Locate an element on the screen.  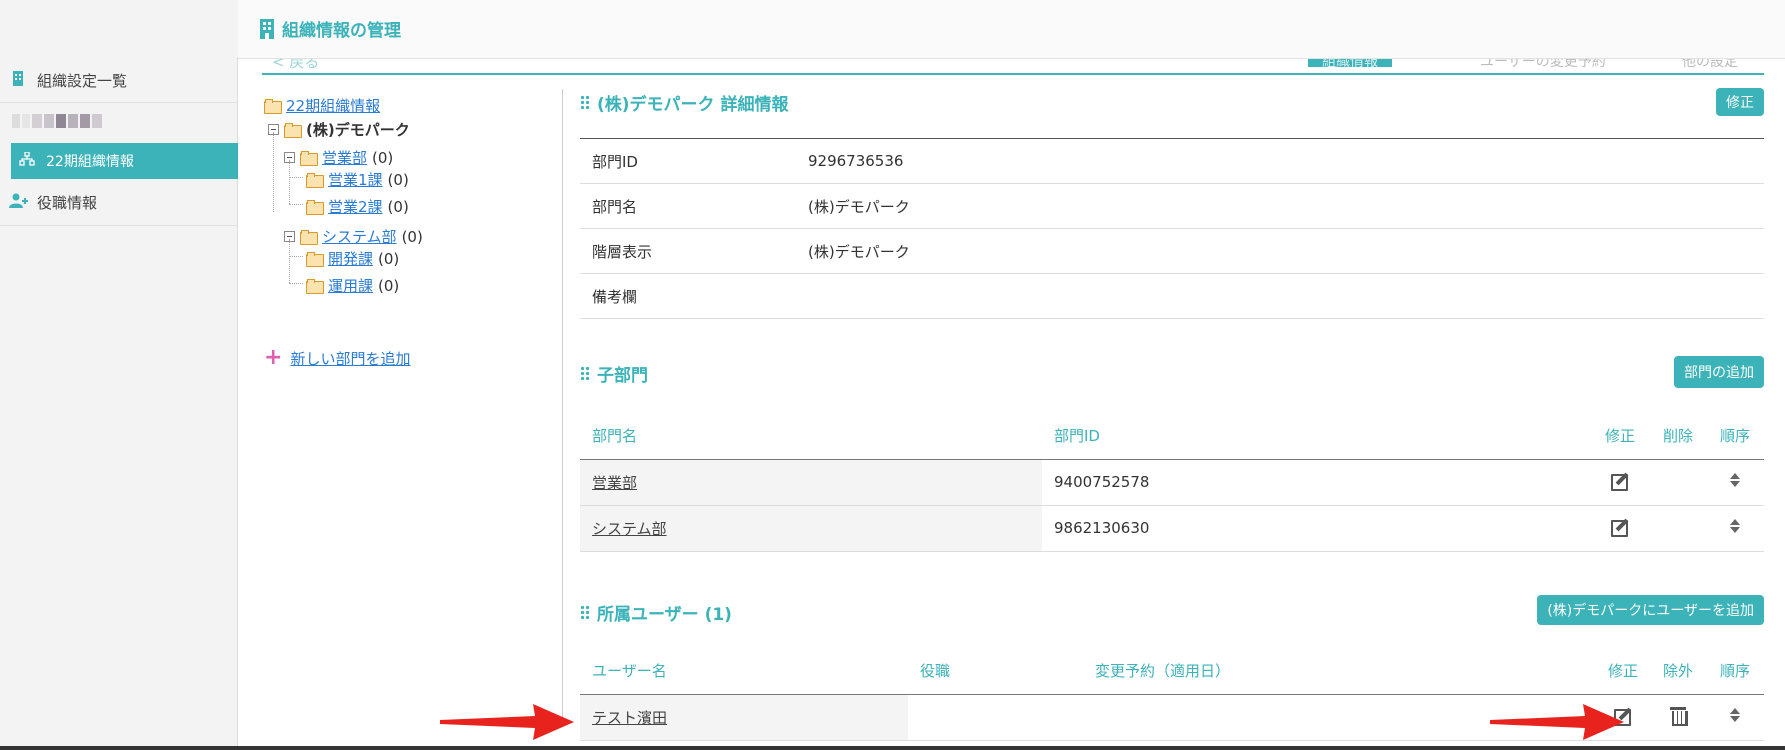
detail-row: 階層表示 (株)デモパーク is located at coordinates (1172, 251).